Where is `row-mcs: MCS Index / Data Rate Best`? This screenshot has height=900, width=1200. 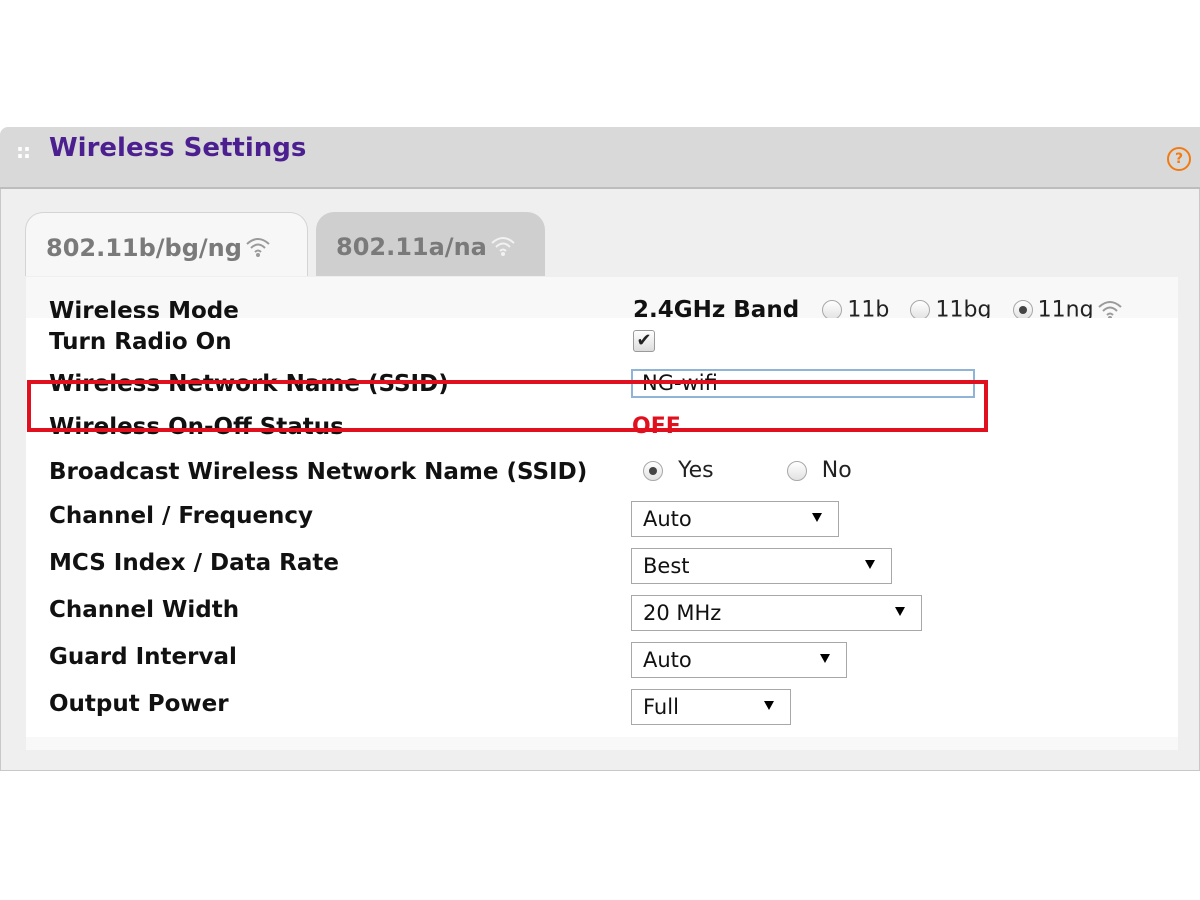 row-mcs: MCS Index / Data Rate Best is located at coordinates (602, 563).